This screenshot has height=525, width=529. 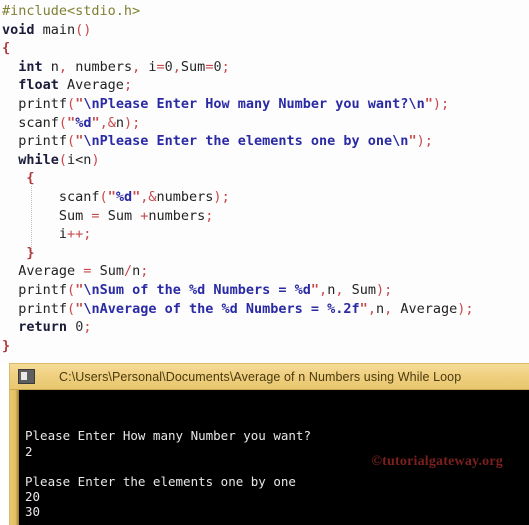 I want to click on code-token-punct: ++, so click(x=75, y=234).